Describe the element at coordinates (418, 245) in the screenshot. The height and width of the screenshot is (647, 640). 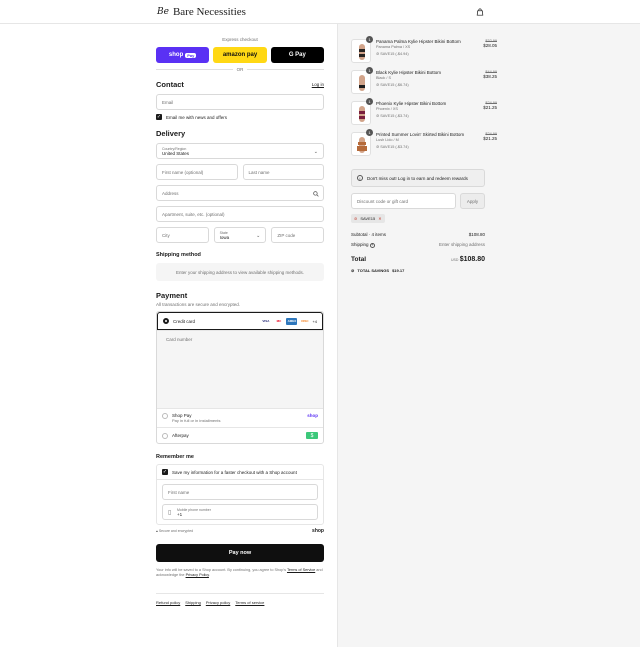
I see `shipping-row: Shipping ? Enter shipping address` at that location.